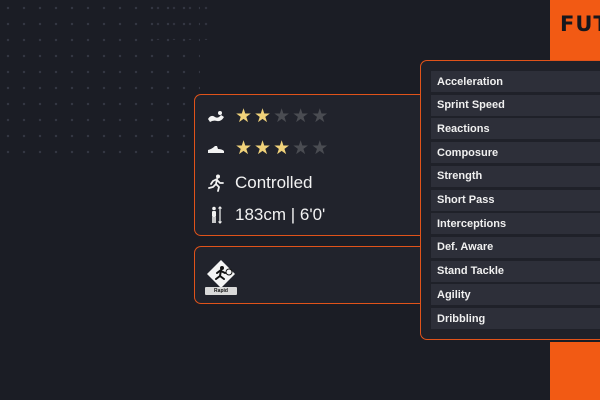  What do you see at coordinates (461, 318) in the screenshot?
I see `stat-label: Dribbling` at bounding box center [461, 318].